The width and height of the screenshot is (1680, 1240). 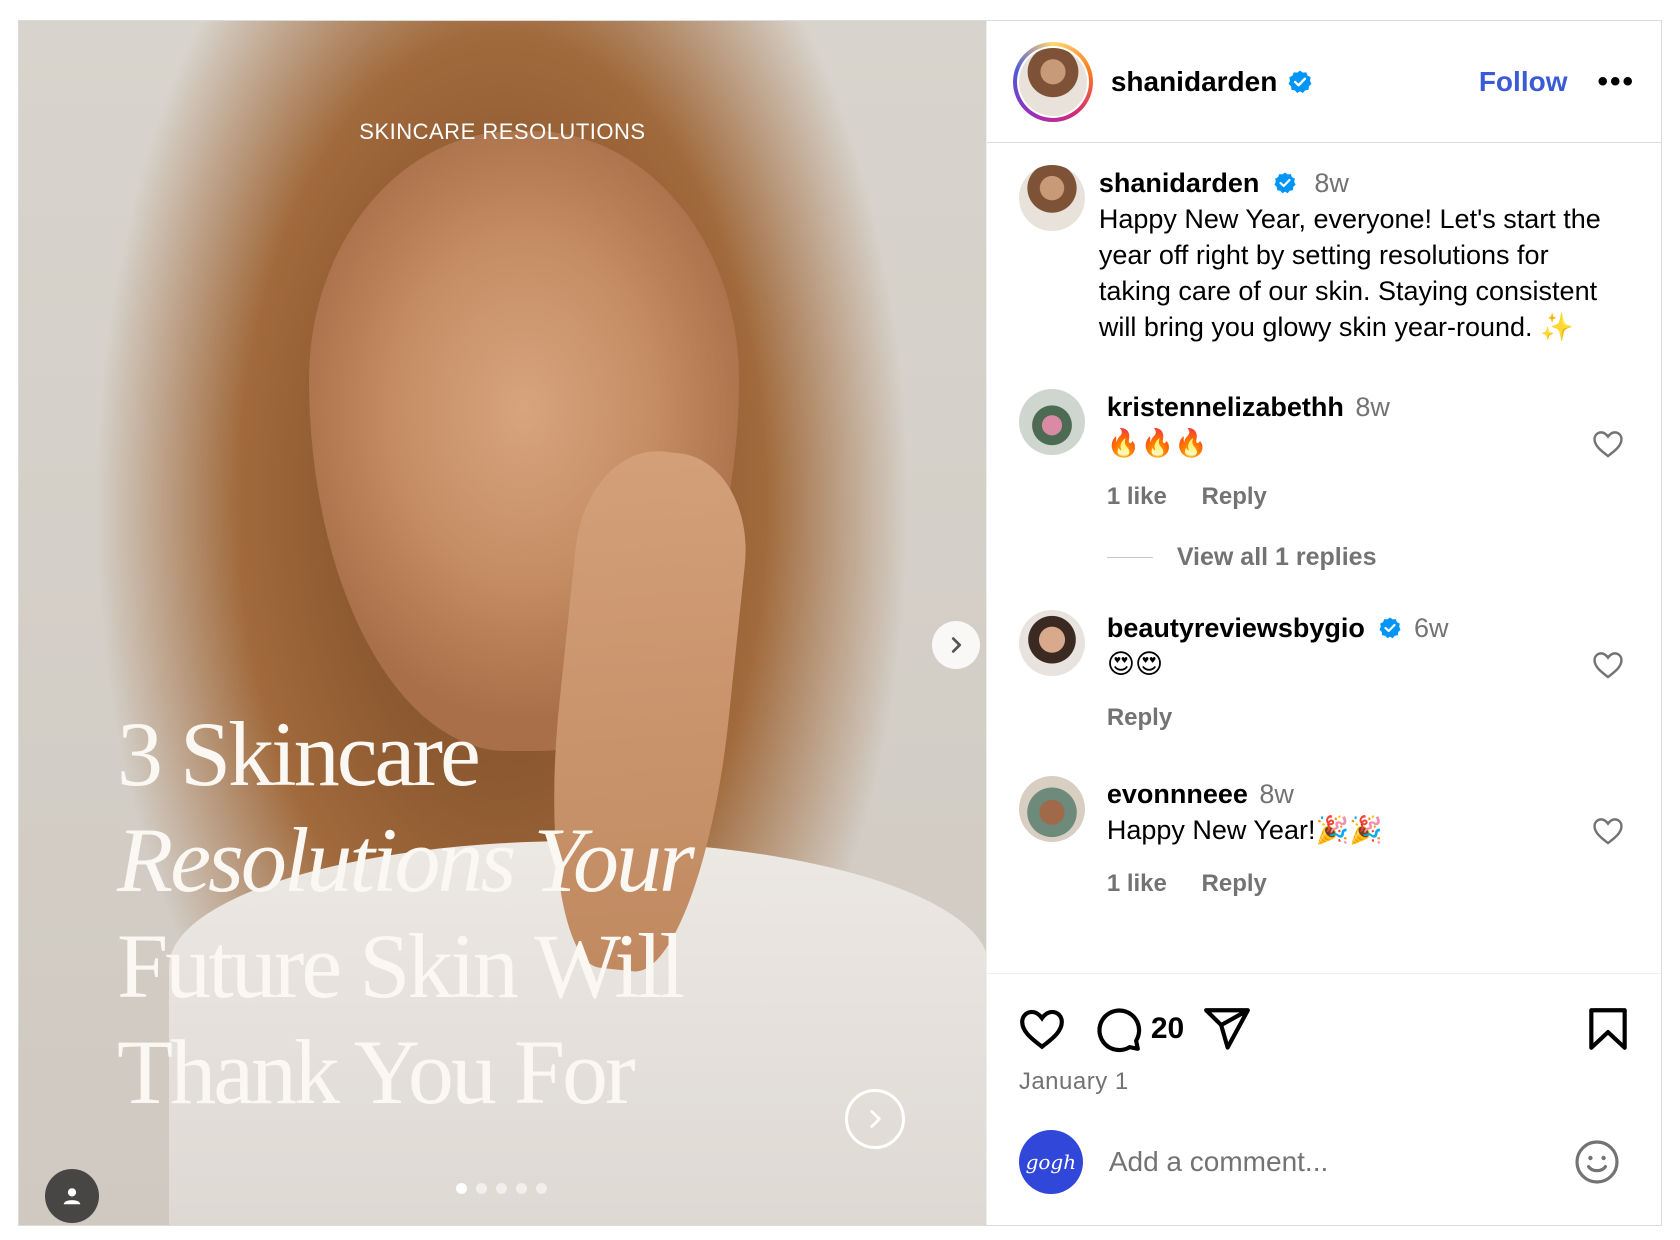 What do you see at coordinates (1194, 81) in the screenshot?
I see `author-username-text: shanidarden` at bounding box center [1194, 81].